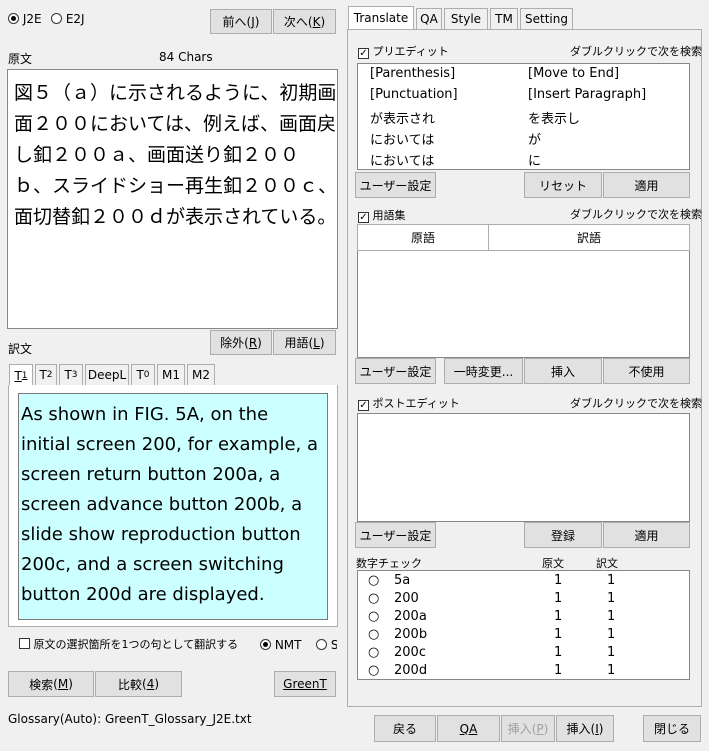  I want to click on nmt-radio, so click(265, 644).